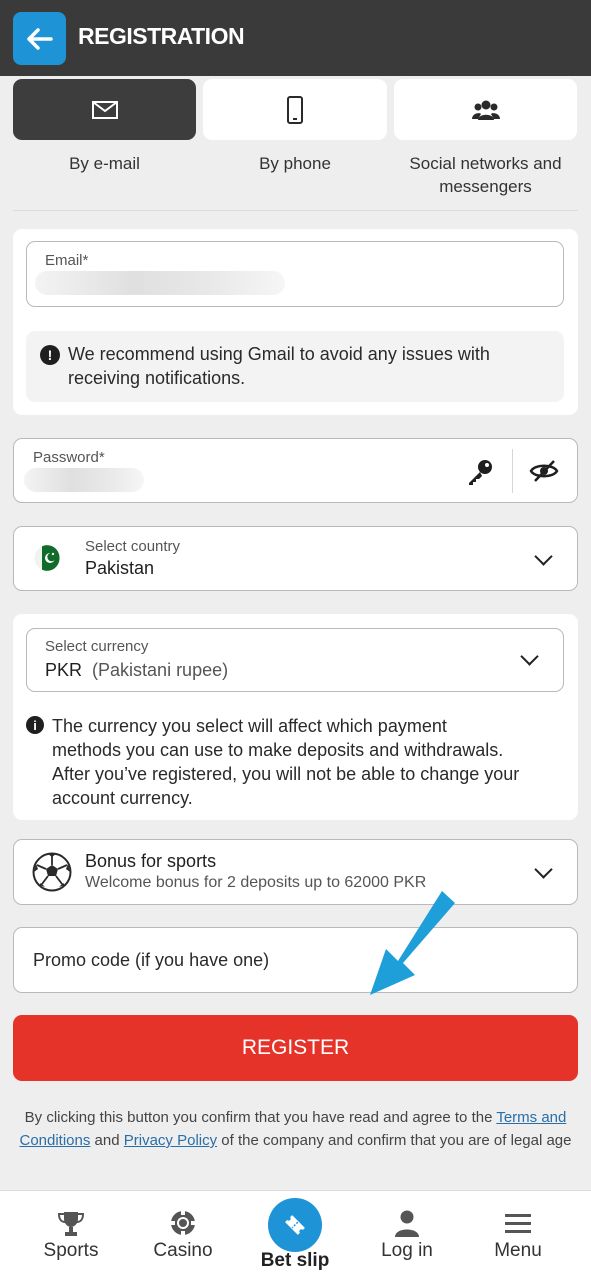 This screenshot has width=591, height=1280. Describe the element at coordinates (518, 1223) in the screenshot. I see `hamburger-icon` at that location.